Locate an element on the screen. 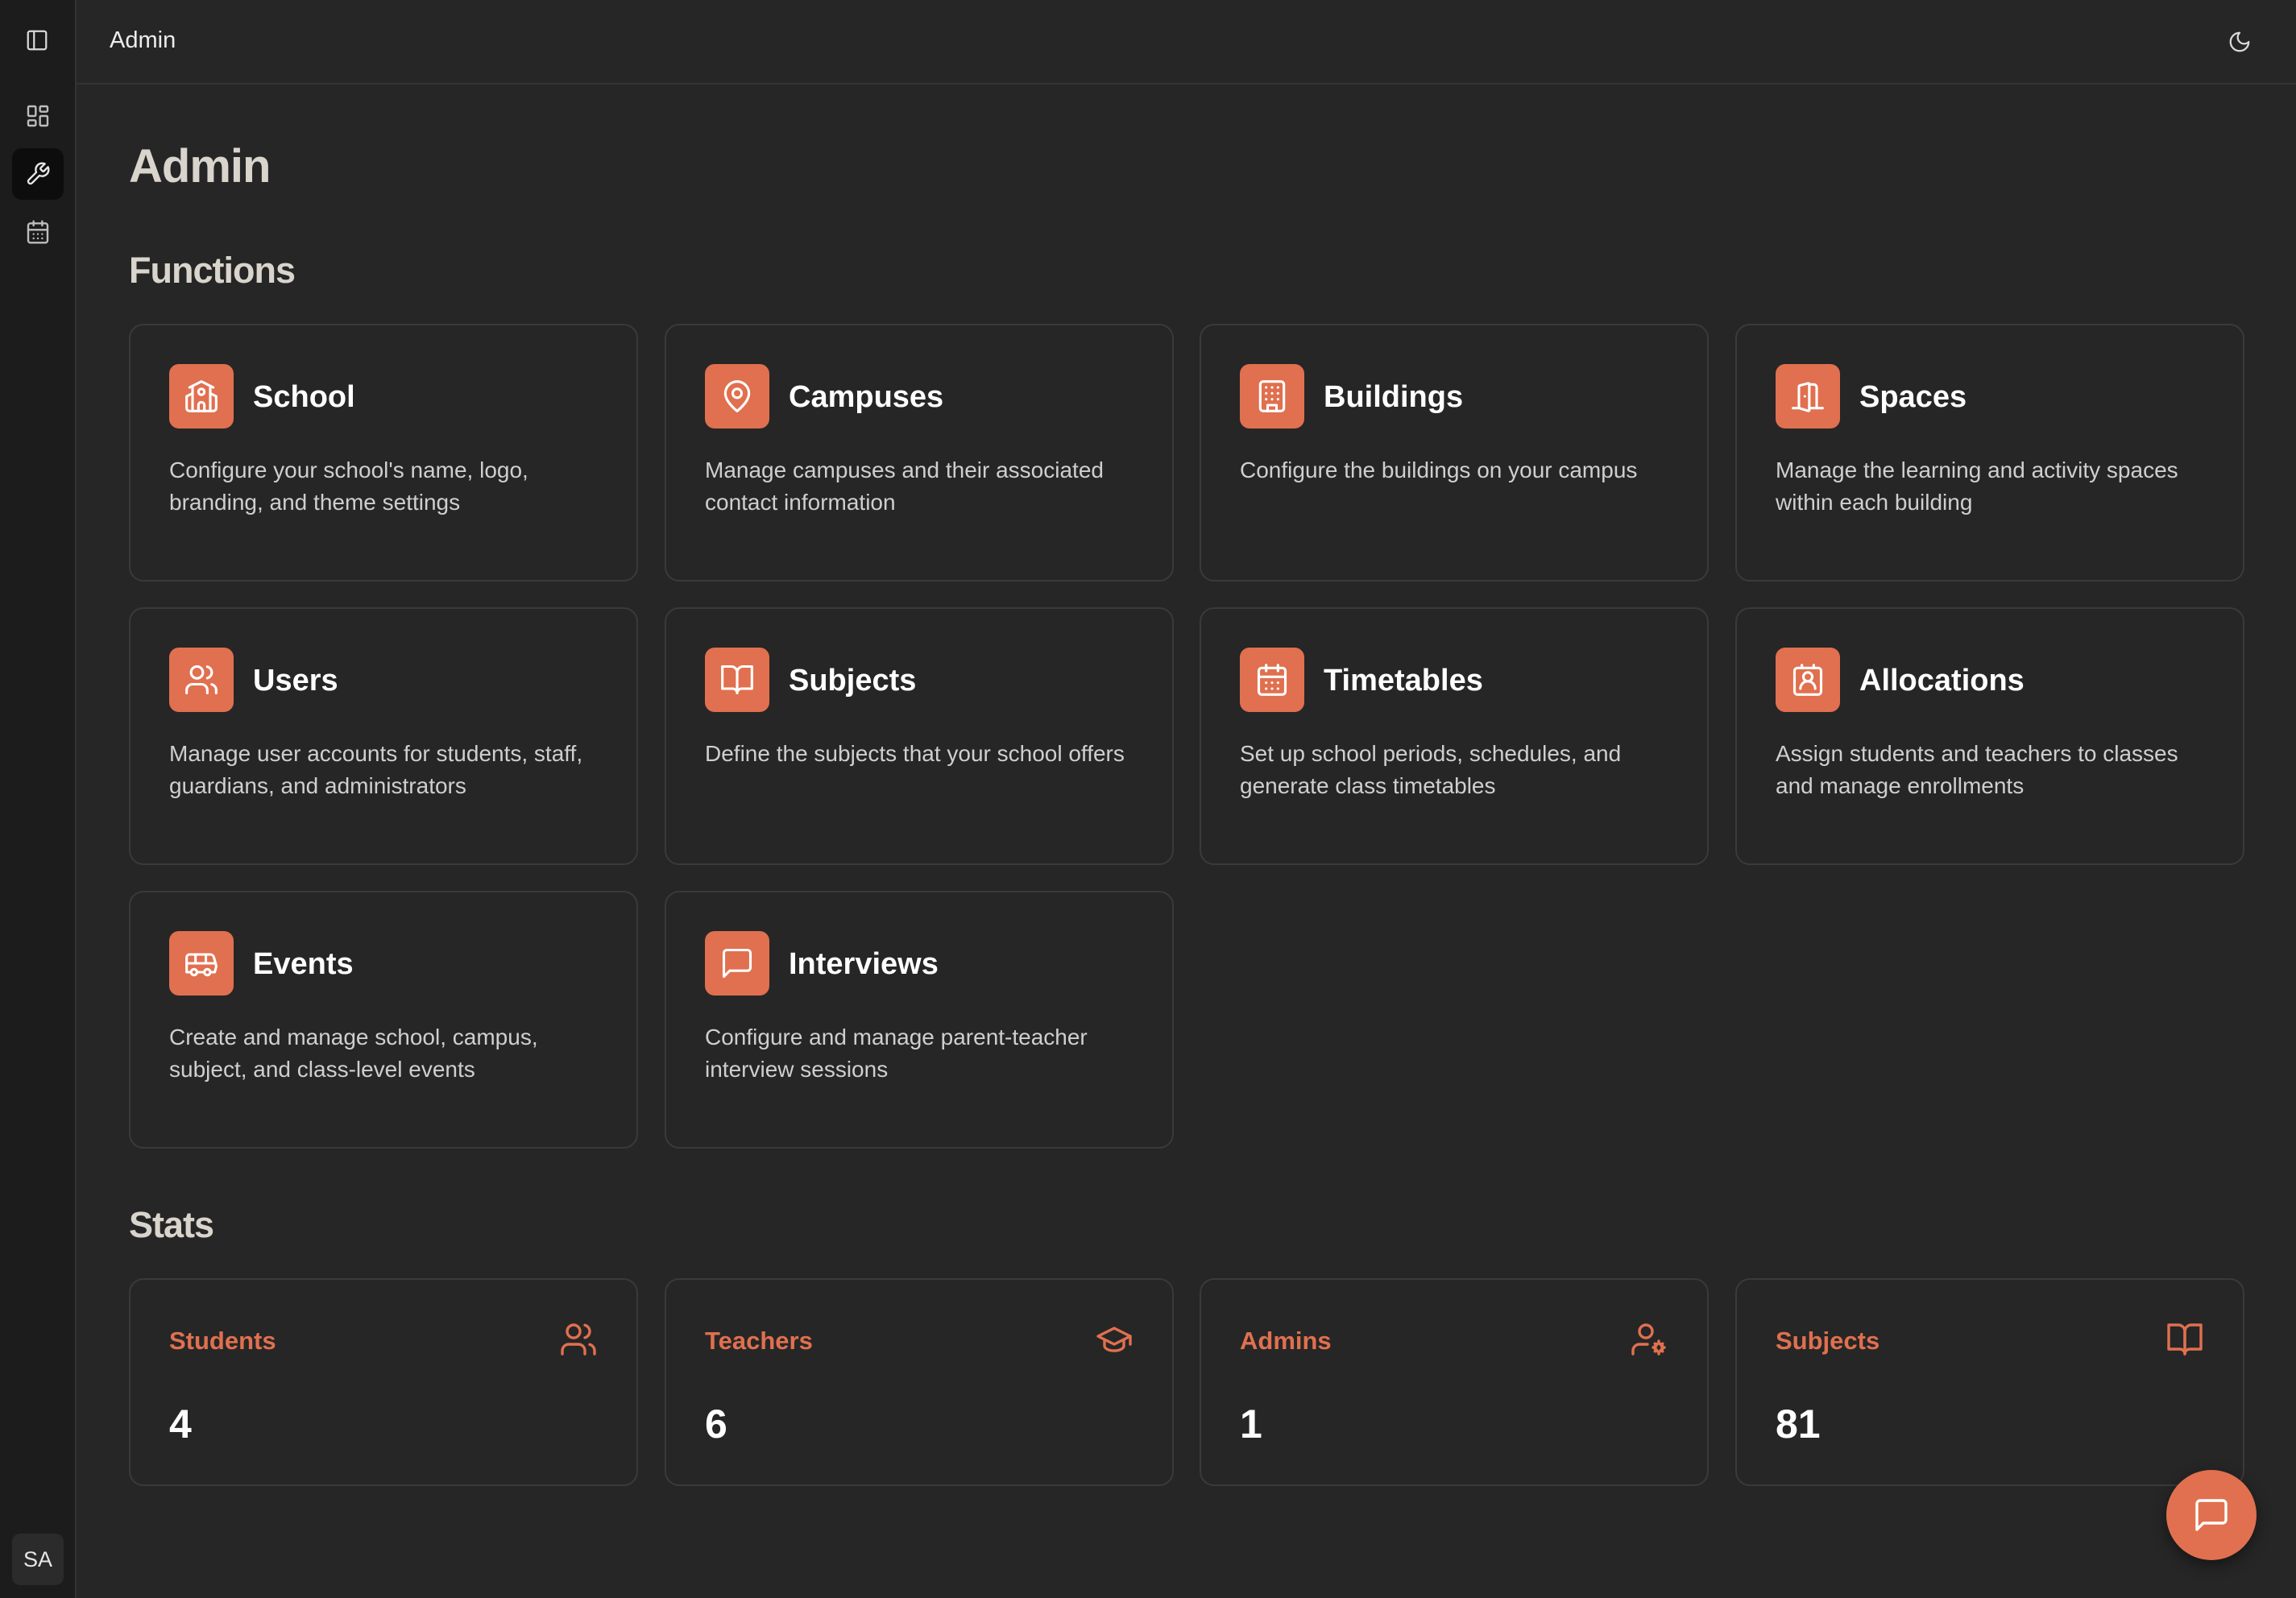  user-cog-icon is located at coordinates (1648, 1339).